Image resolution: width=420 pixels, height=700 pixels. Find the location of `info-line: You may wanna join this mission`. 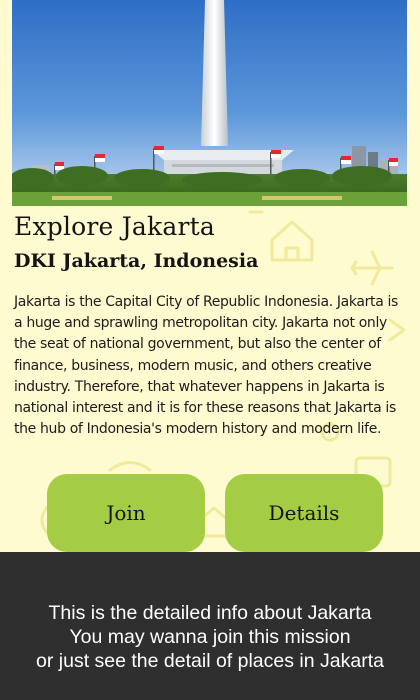

info-line: You may wanna join this mission is located at coordinates (210, 637).